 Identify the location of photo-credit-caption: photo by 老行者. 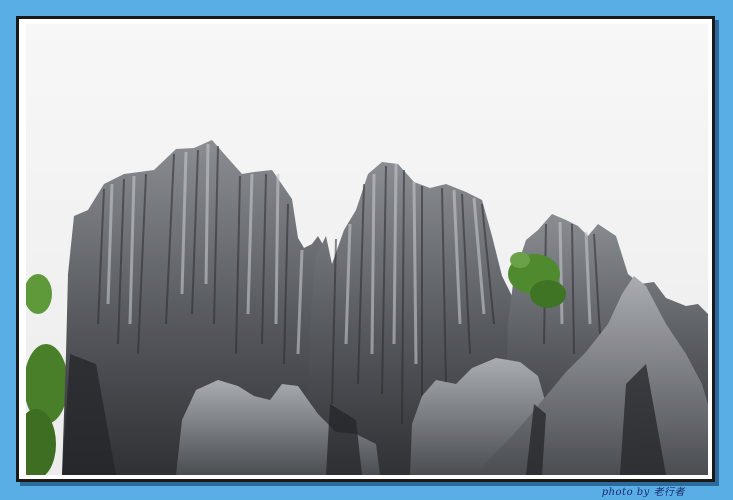
(643, 492).